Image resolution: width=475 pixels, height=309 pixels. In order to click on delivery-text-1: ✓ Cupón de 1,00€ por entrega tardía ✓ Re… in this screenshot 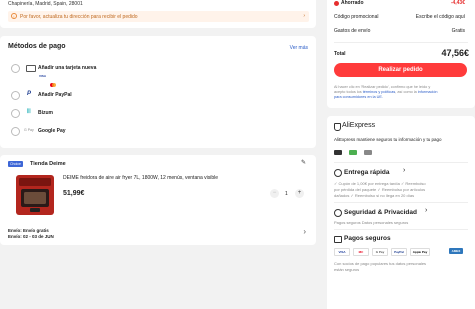, I will do `click(380, 183)`.